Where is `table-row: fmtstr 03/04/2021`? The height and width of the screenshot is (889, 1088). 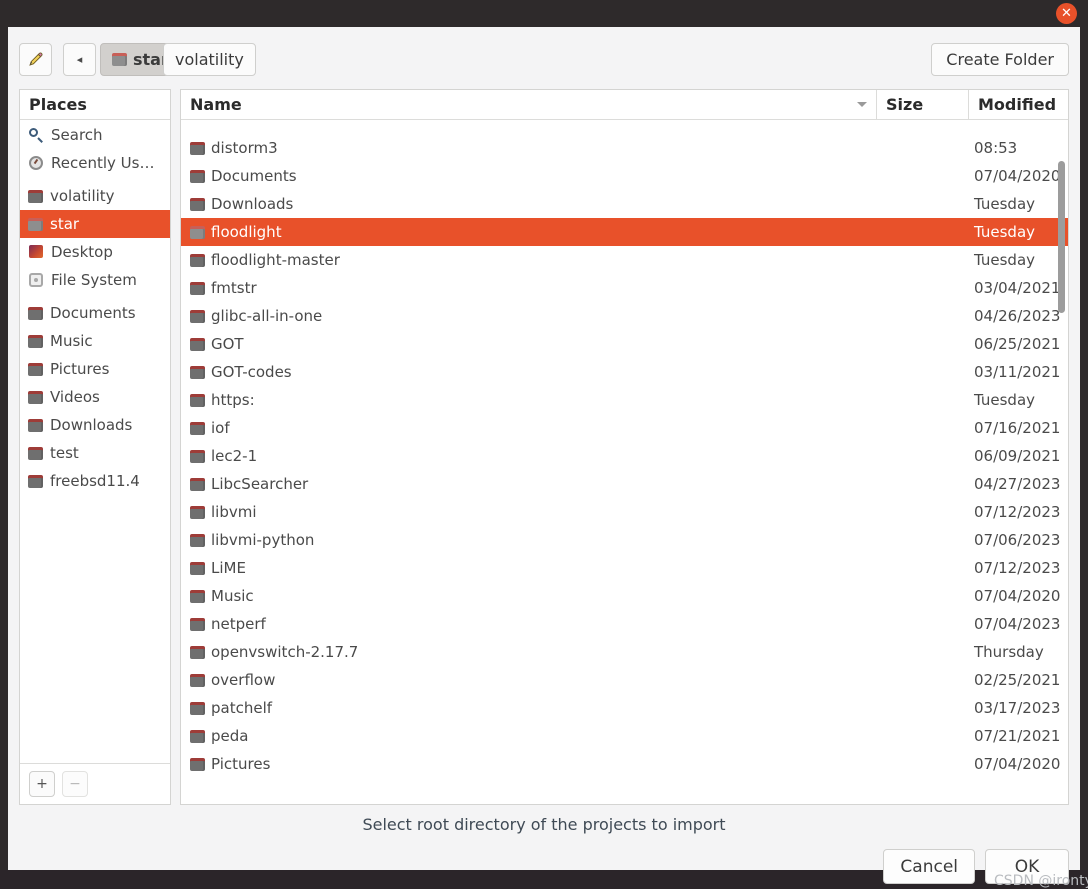
table-row: fmtstr 03/04/2021 is located at coordinates (624, 288).